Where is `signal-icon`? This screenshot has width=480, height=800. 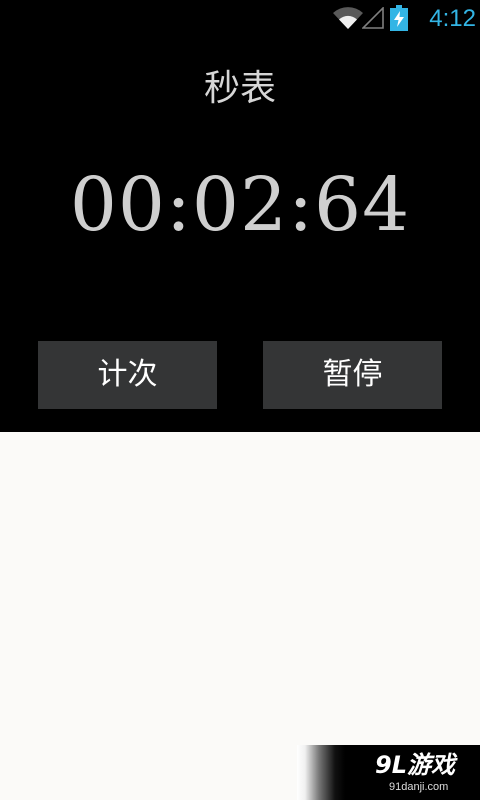 signal-icon is located at coordinates (373, 18).